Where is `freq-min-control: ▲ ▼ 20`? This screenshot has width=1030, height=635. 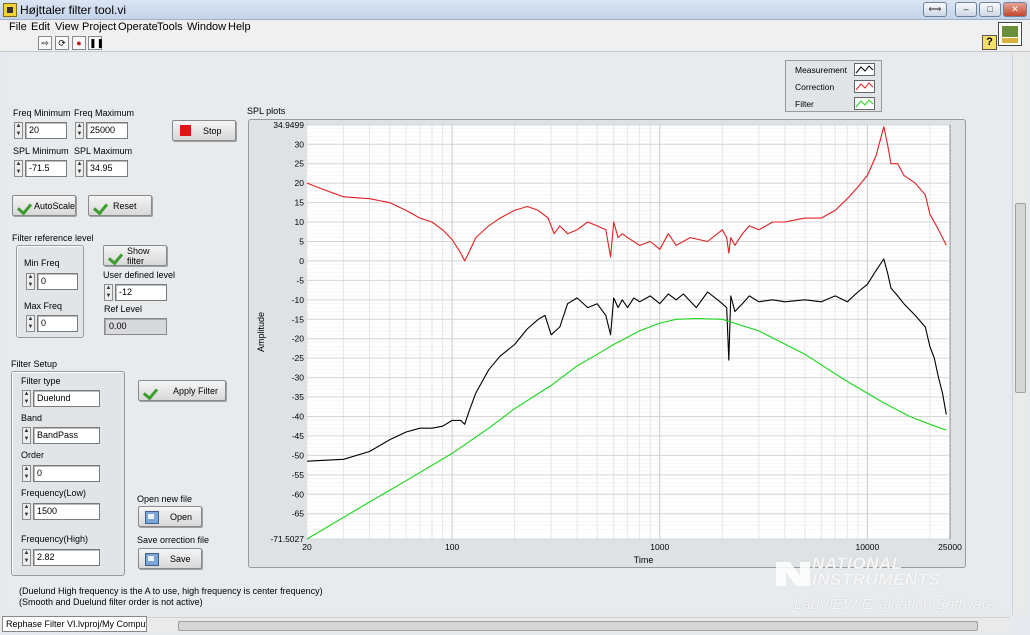 freq-min-control: ▲ ▼ 20 is located at coordinates (40, 130).